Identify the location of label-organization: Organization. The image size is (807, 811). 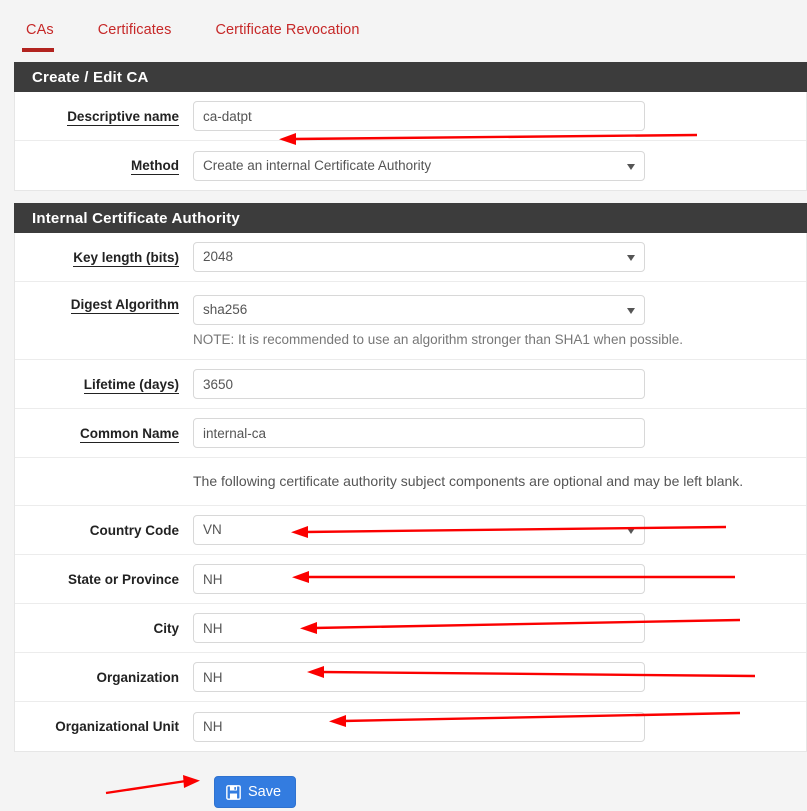
(137, 677).